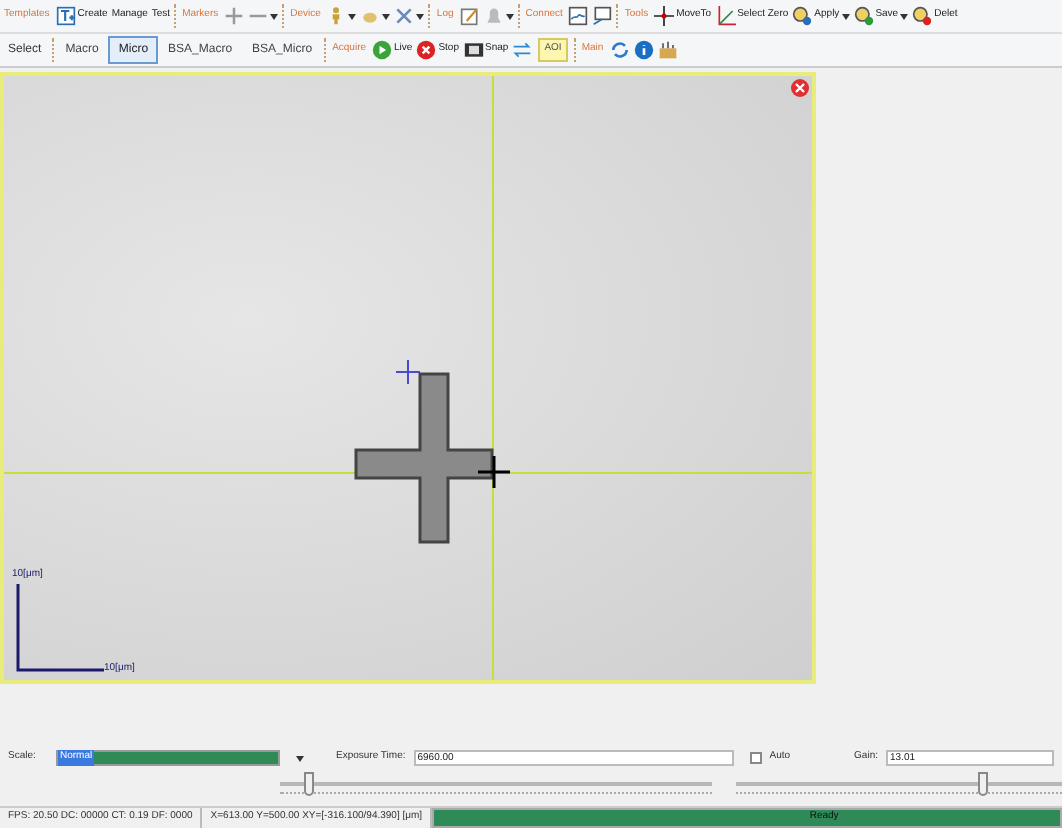 The height and width of the screenshot is (828, 1062). I want to click on toolbox-icon, so click(667, 50).